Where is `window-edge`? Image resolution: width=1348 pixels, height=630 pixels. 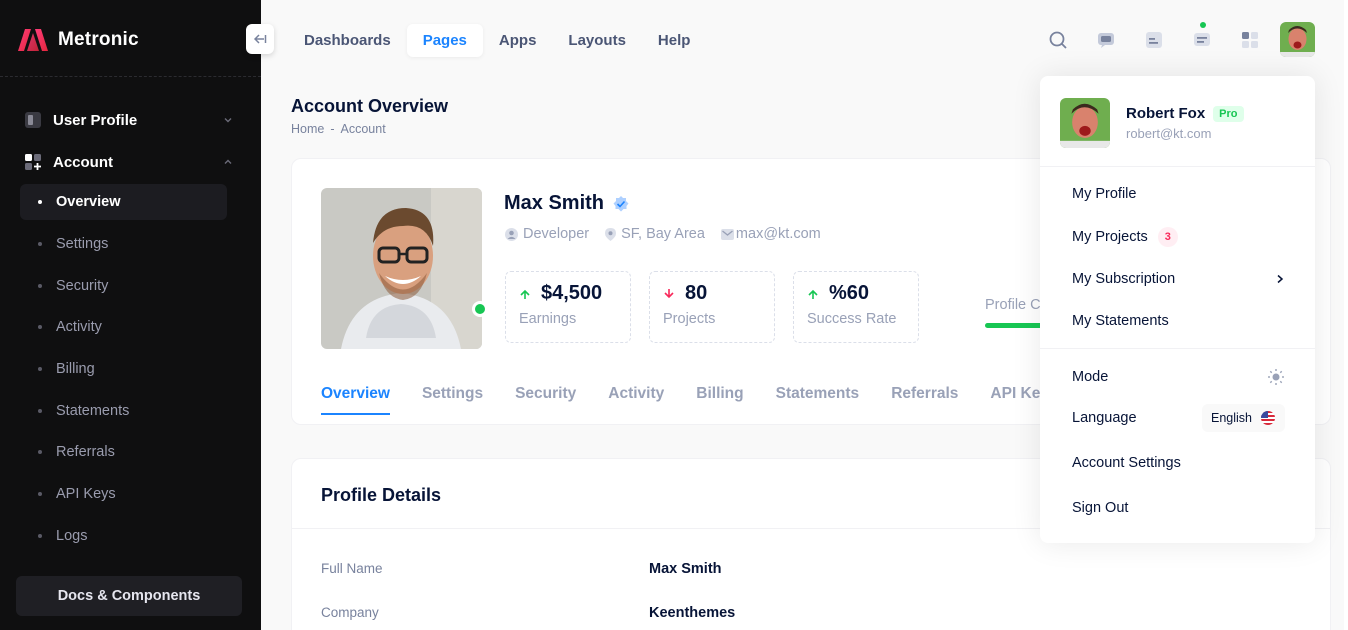 window-edge is located at coordinates (1346, 315).